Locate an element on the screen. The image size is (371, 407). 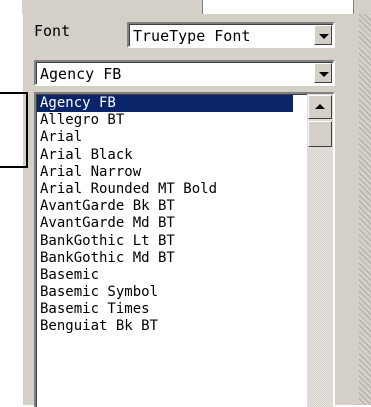
font-list-item: Arial Narrow is located at coordinates (165, 172).